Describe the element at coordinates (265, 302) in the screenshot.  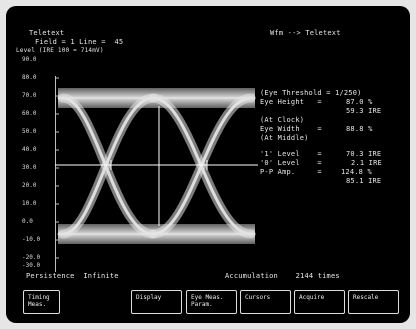
I see `cursors-button: Cursors` at that location.